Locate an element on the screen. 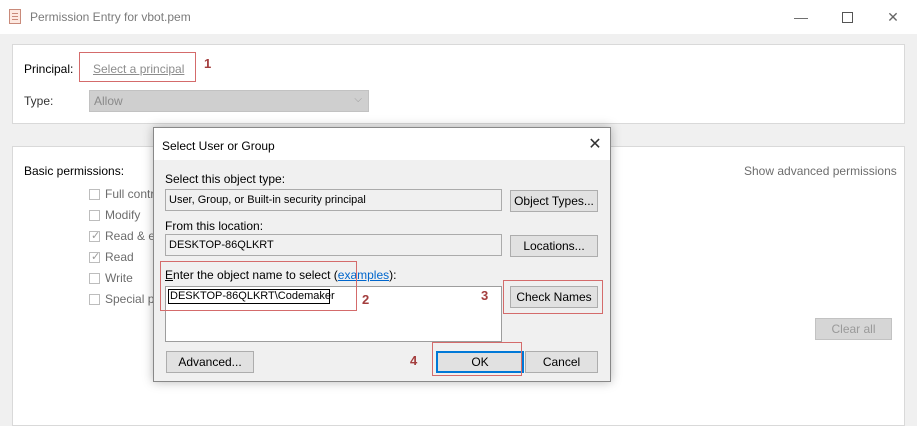 This screenshot has width=917, height=426. clear-all-button: Clear all is located at coordinates (853, 329).